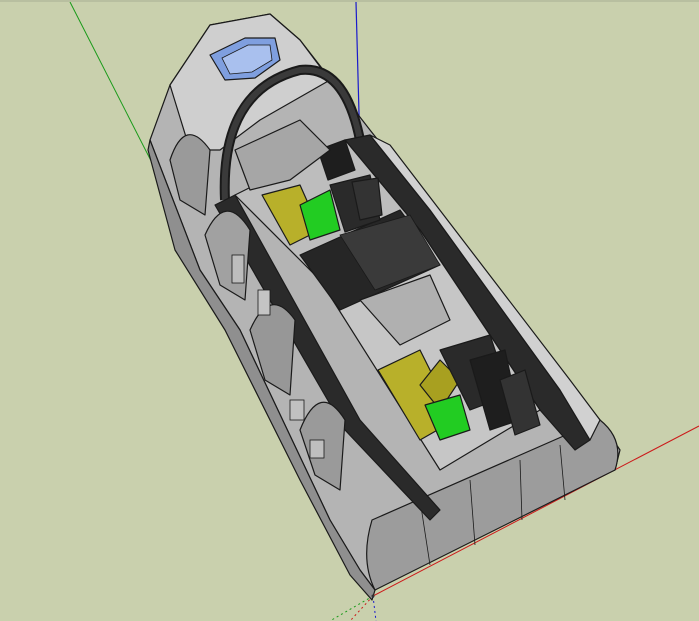  Describe the element at coordinates (361, 608) in the screenshot. I see `red-axis-dotted` at that location.